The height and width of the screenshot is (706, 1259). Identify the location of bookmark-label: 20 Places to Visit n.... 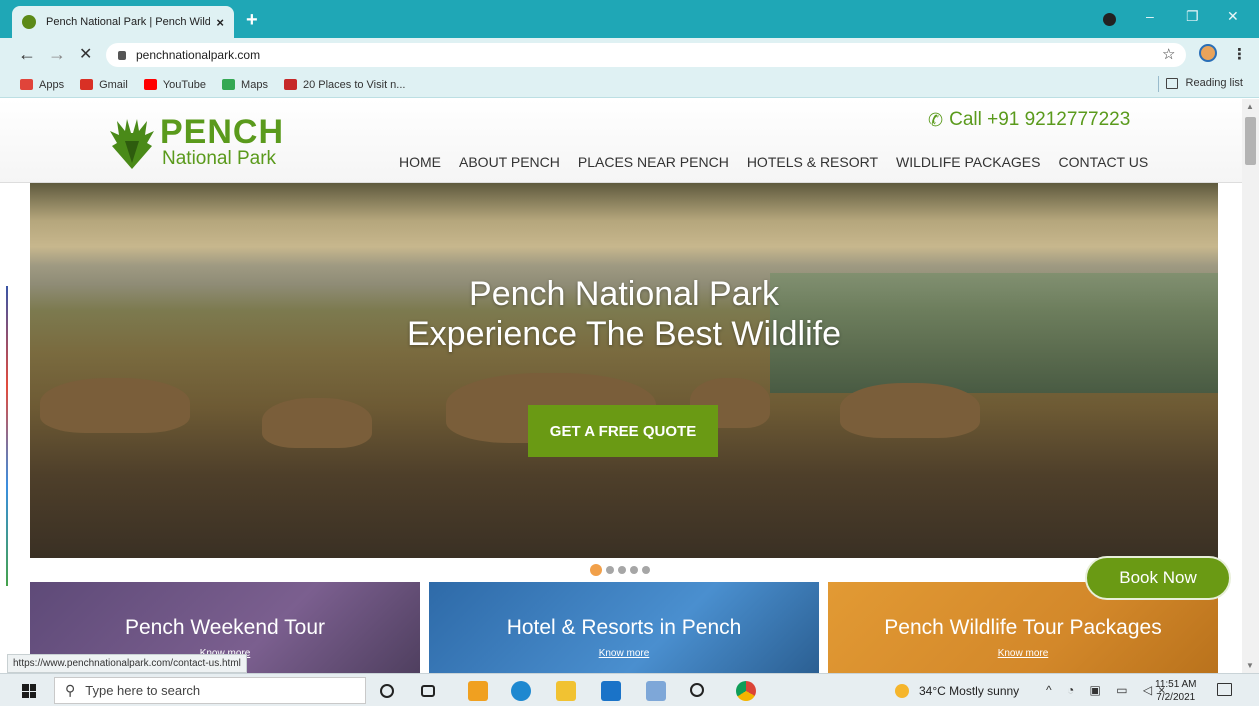
(354, 84).